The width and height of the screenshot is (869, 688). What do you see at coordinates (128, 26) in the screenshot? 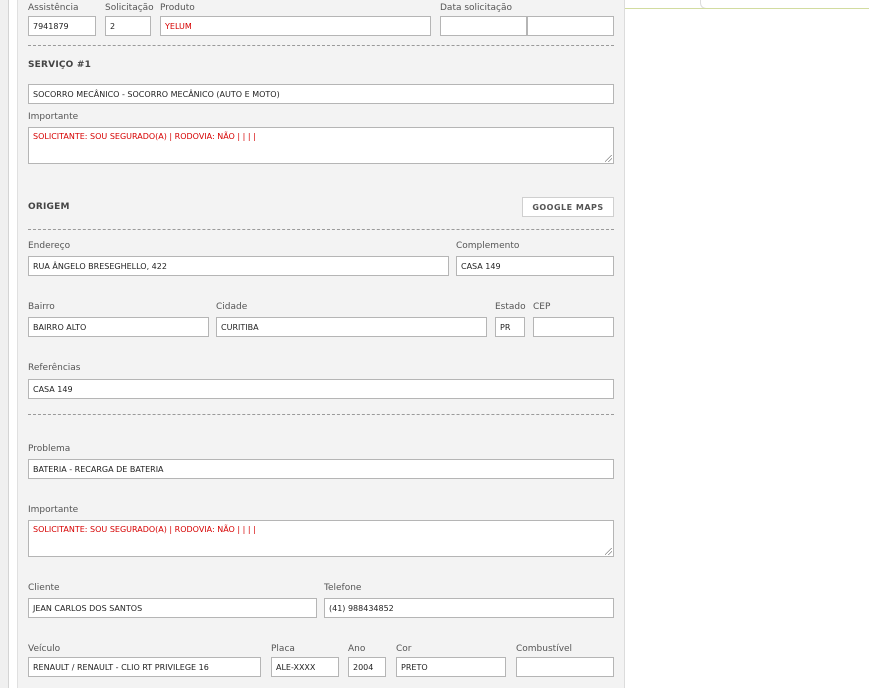
I see `solicitacao-input: 2` at bounding box center [128, 26].